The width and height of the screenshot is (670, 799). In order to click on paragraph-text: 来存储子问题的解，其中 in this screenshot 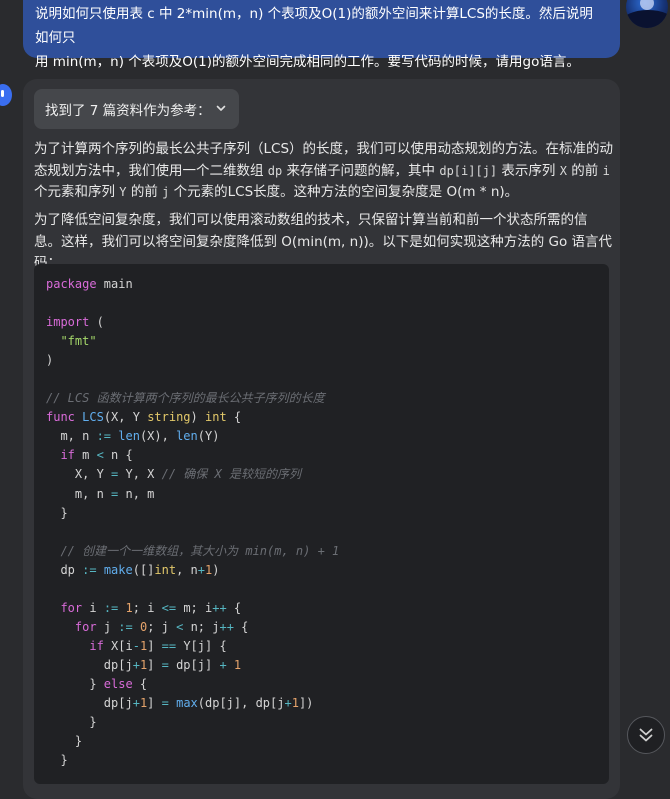, I will do `click(361, 170)`.